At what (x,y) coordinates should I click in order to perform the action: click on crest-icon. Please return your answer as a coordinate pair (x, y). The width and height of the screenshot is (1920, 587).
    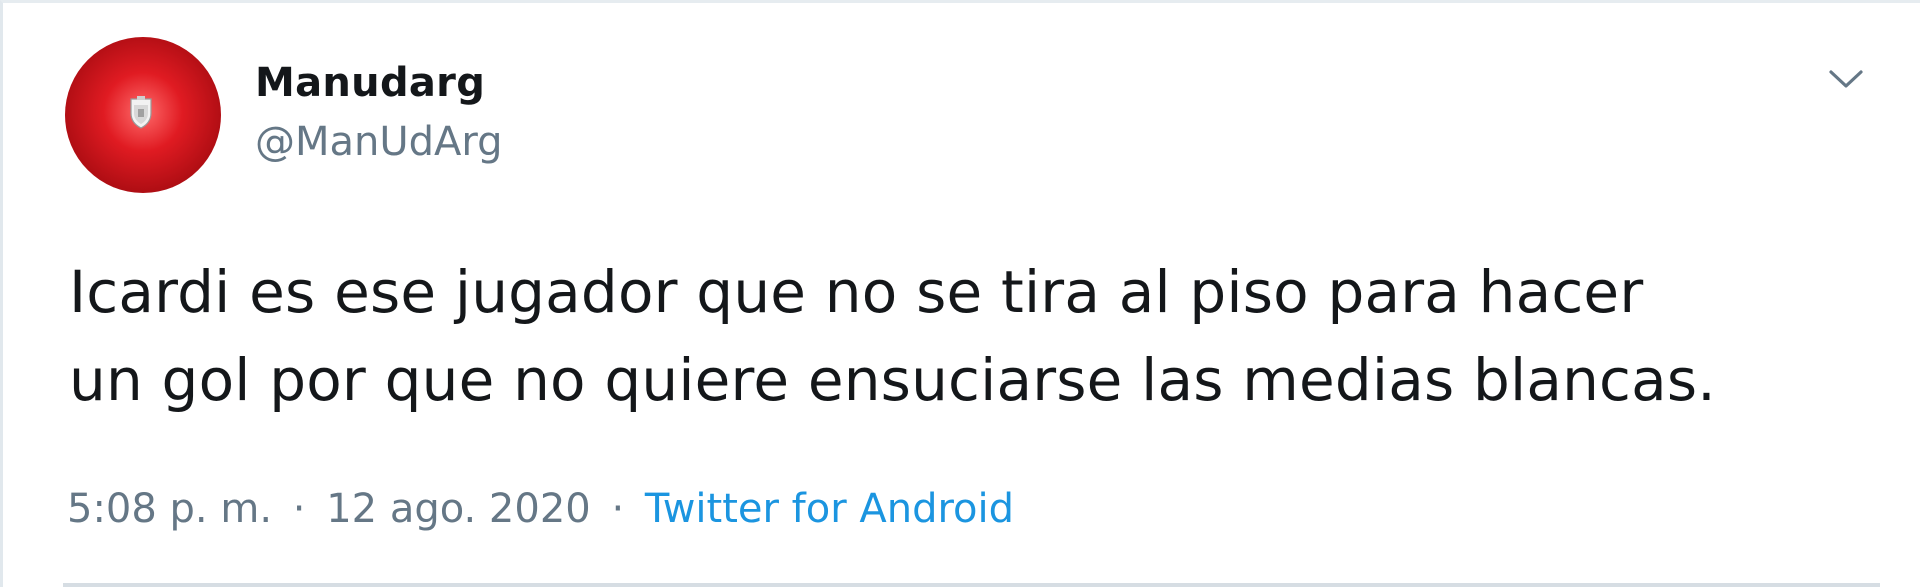
    Looking at the image, I should click on (141, 112).